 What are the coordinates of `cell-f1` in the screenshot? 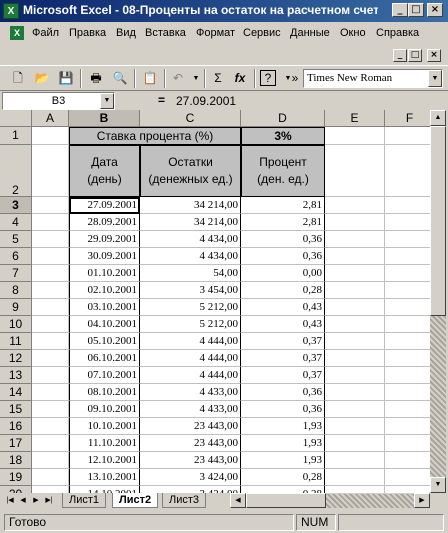 It's located at (407, 136).